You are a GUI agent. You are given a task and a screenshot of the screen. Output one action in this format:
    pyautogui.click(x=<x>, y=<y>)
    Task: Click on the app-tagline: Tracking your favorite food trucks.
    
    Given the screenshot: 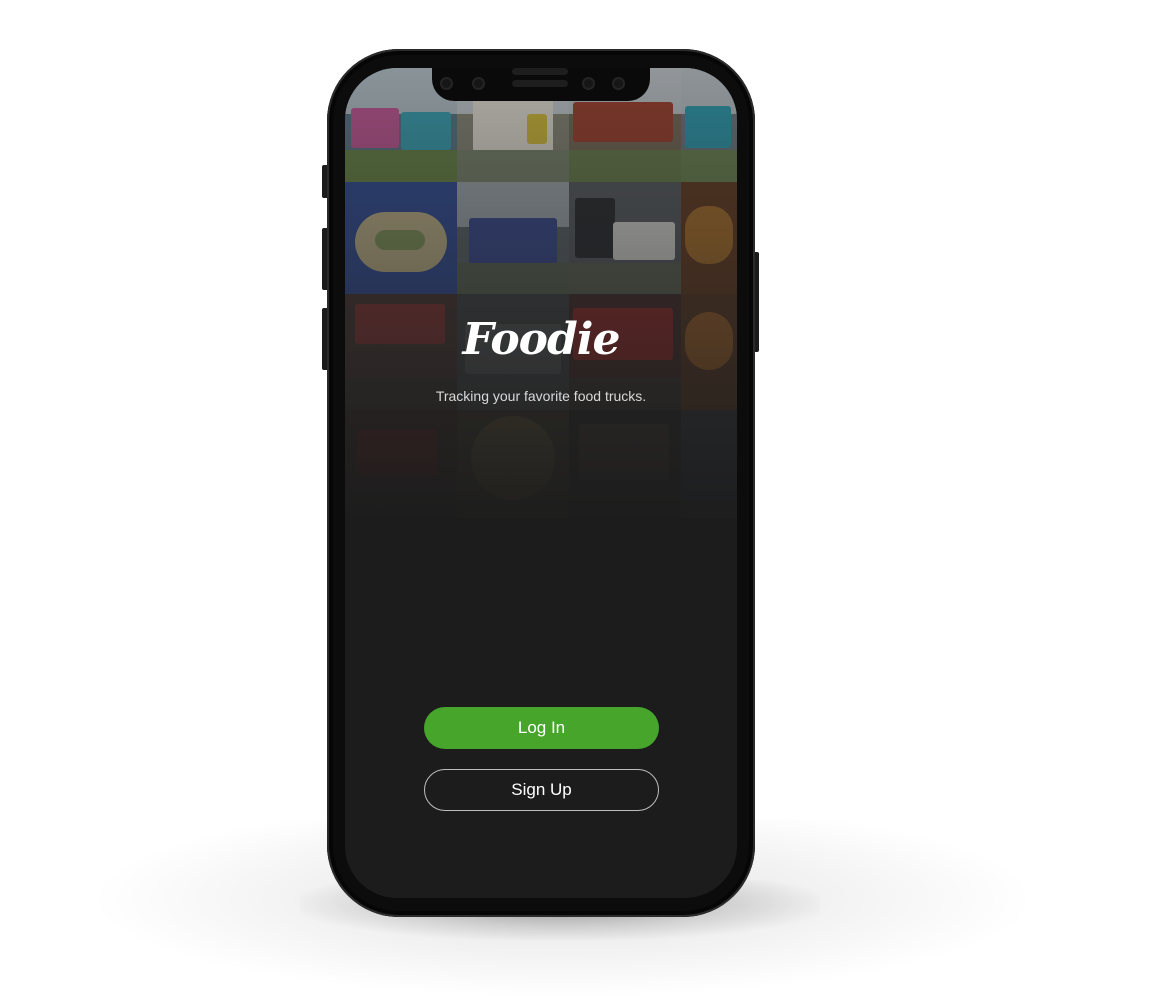 What is the action you would take?
    pyautogui.click(x=541, y=396)
    